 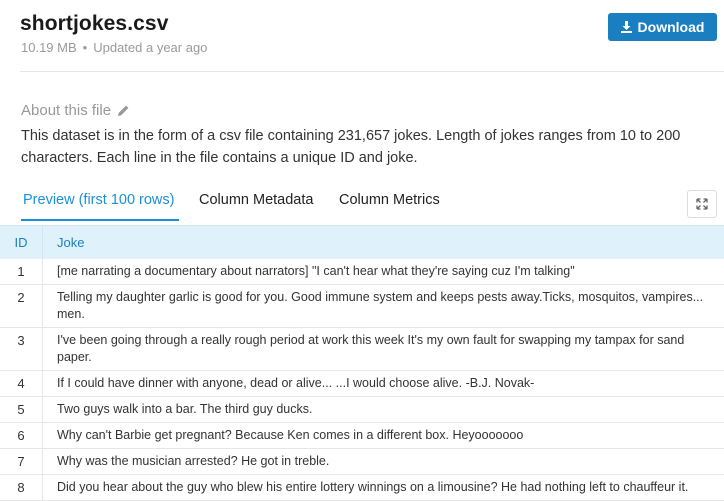 What do you see at coordinates (150, 47) in the screenshot?
I see `file-updated: Updated a year ago` at bounding box center [150, 47].